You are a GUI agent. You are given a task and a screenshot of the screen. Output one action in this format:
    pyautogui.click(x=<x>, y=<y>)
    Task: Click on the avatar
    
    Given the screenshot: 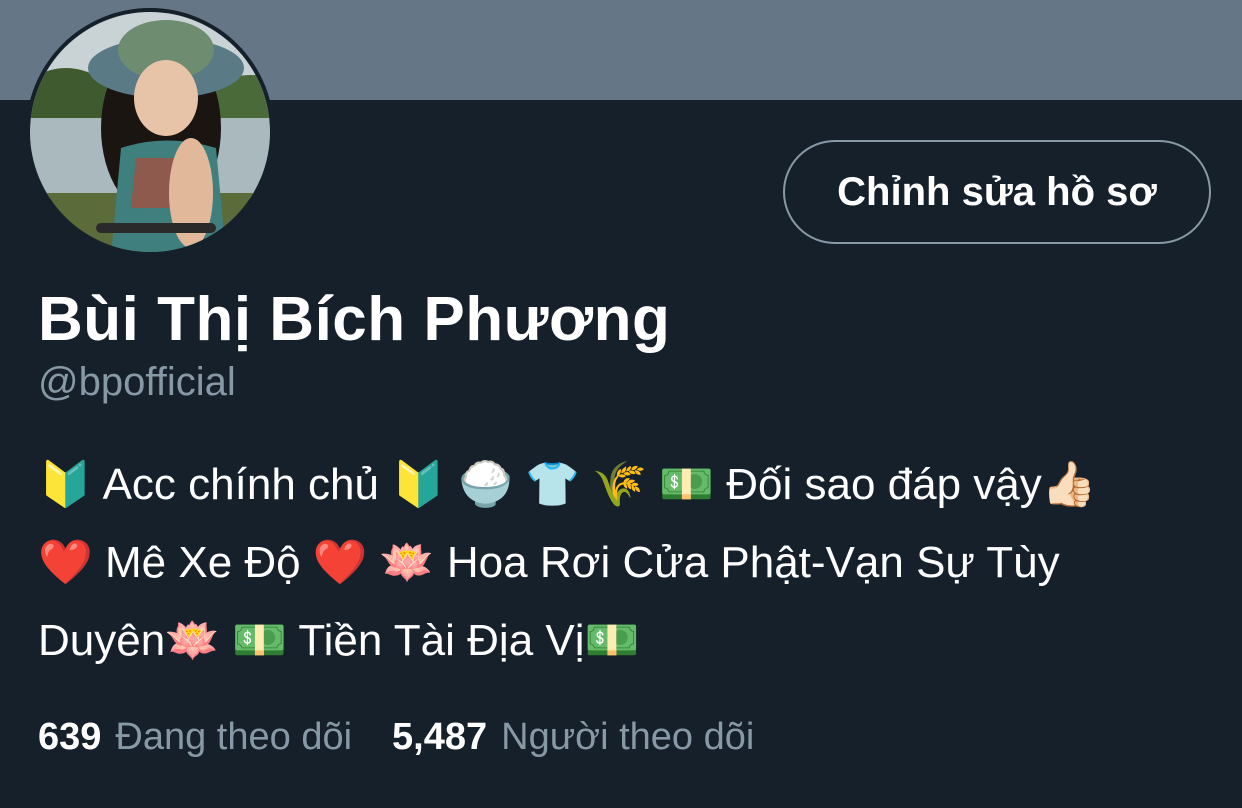 What is the action you would take?
    pyautogui.click(x=150, y=132)
    